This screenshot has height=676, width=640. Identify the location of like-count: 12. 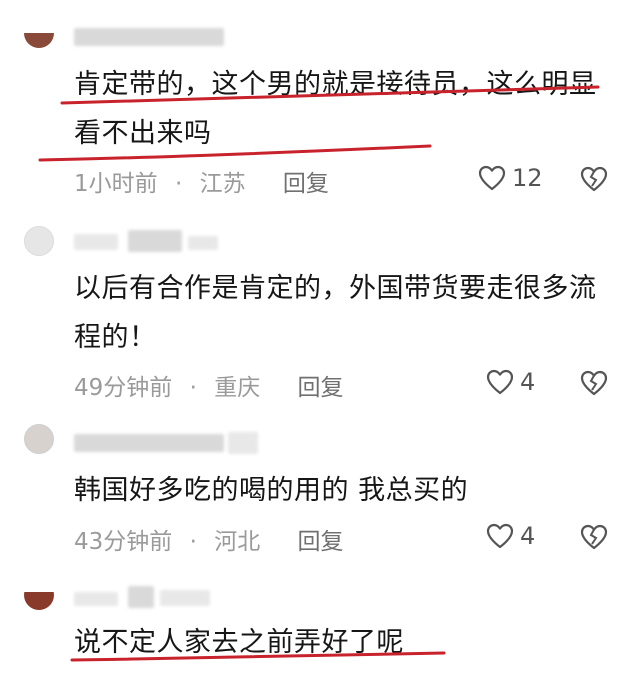
(527, 178).